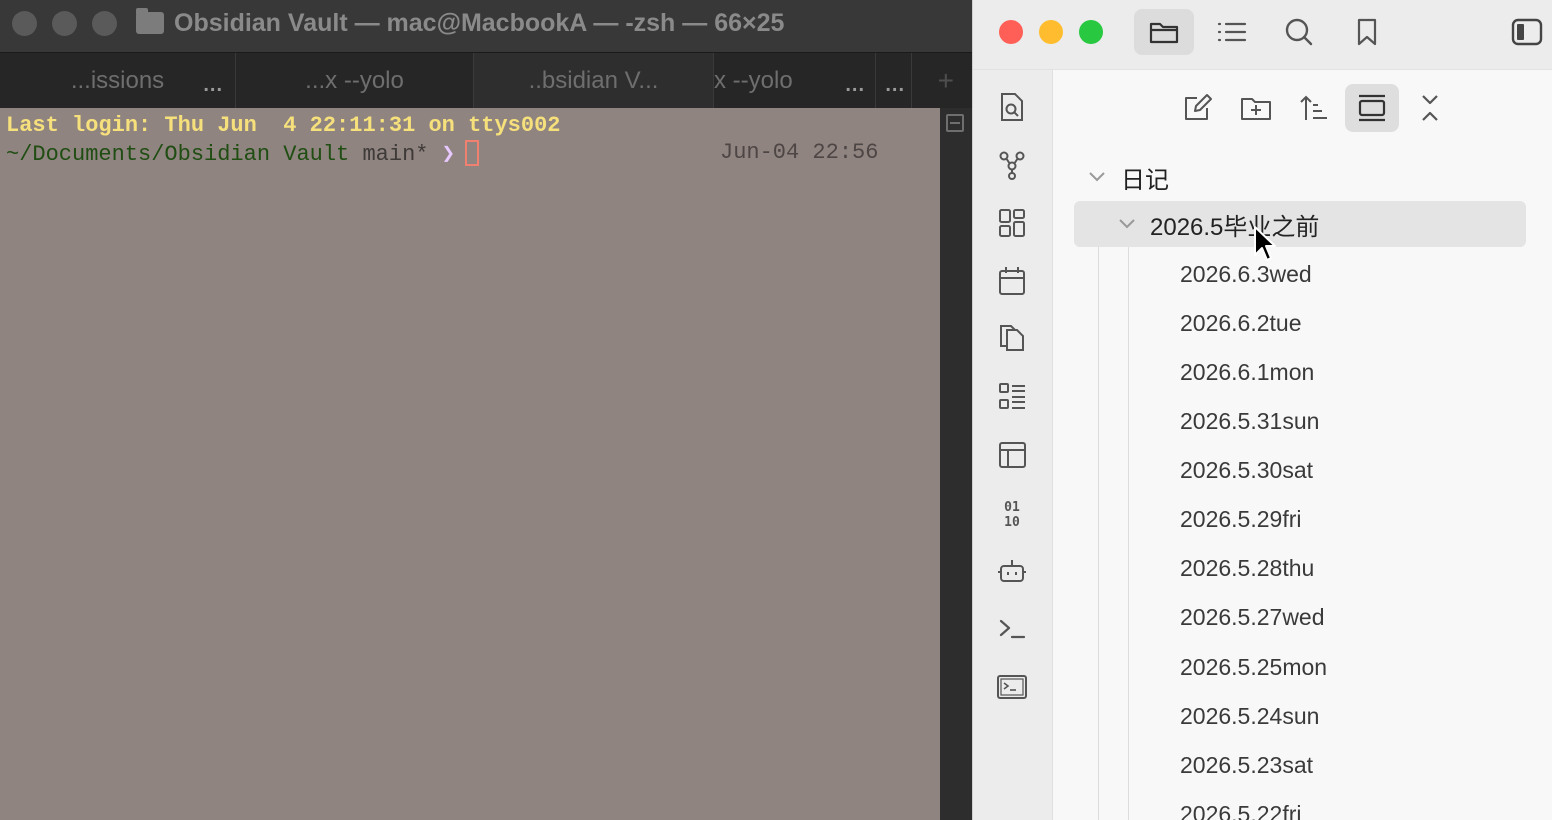 The width and height of the screenshot is (1552, 820). I want to click on terminal-minimize-button, so click(64, 23).